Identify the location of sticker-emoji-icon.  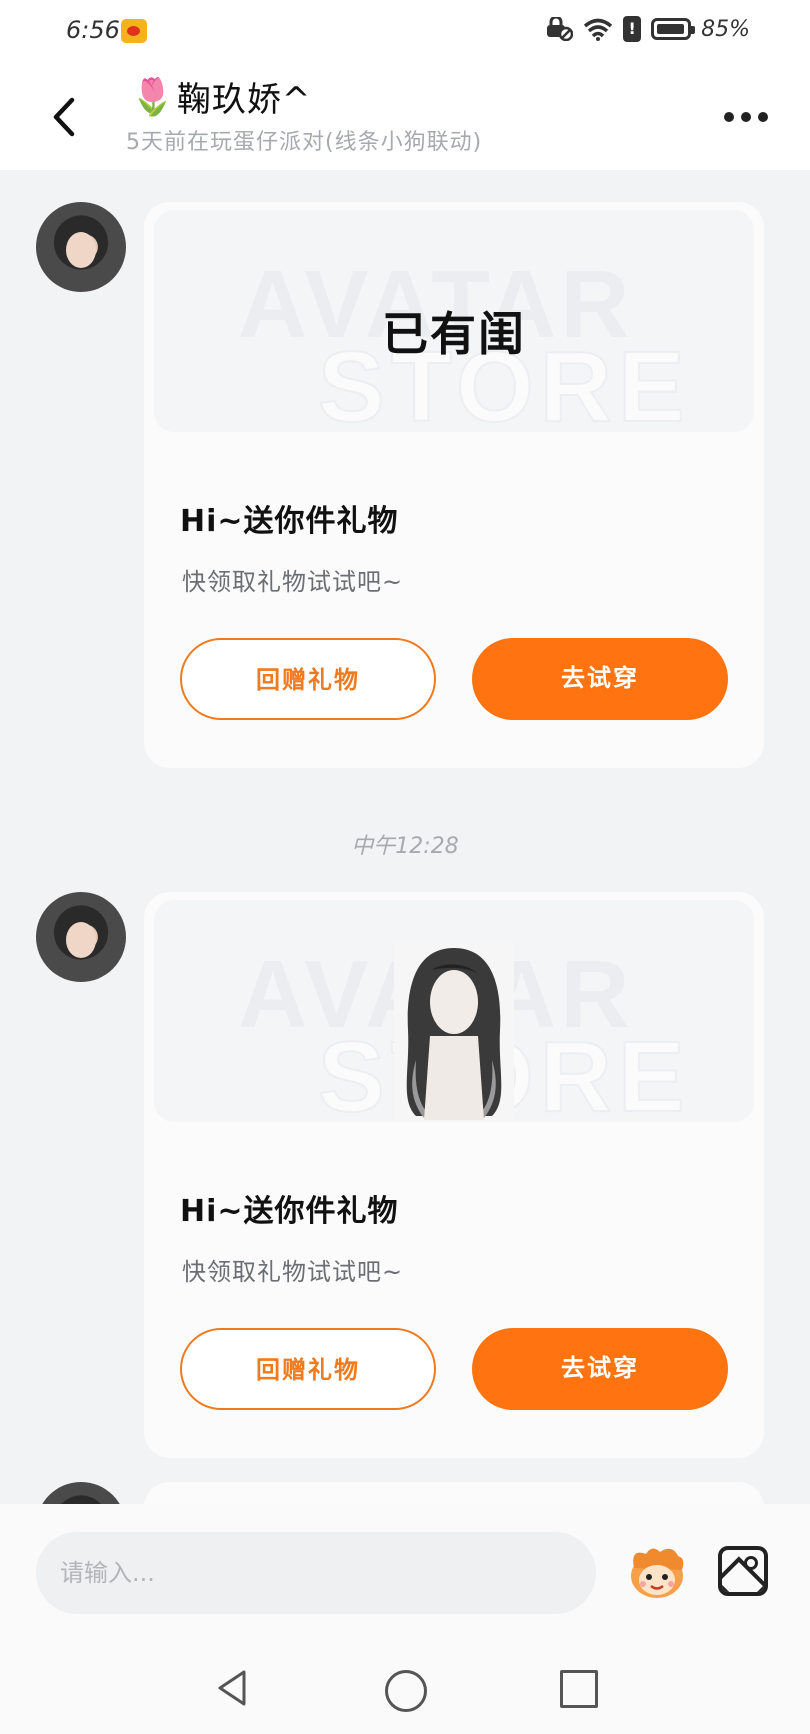
(657, 1572).